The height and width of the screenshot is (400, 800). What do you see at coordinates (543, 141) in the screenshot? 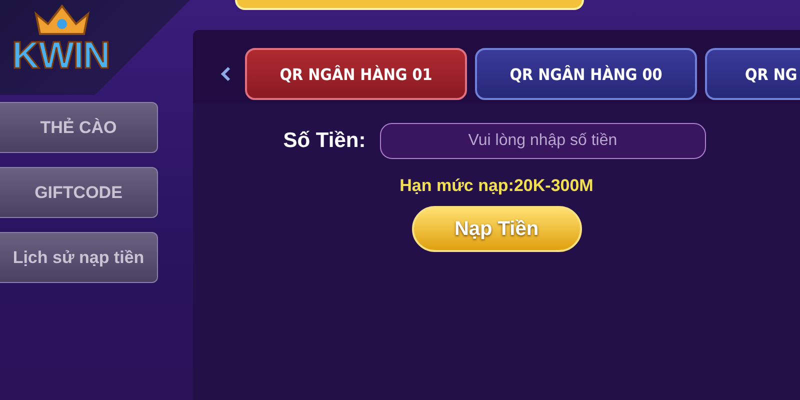
I see `amount-field: Vui lòng nhập số tiền` at bounding box center [543, 141].